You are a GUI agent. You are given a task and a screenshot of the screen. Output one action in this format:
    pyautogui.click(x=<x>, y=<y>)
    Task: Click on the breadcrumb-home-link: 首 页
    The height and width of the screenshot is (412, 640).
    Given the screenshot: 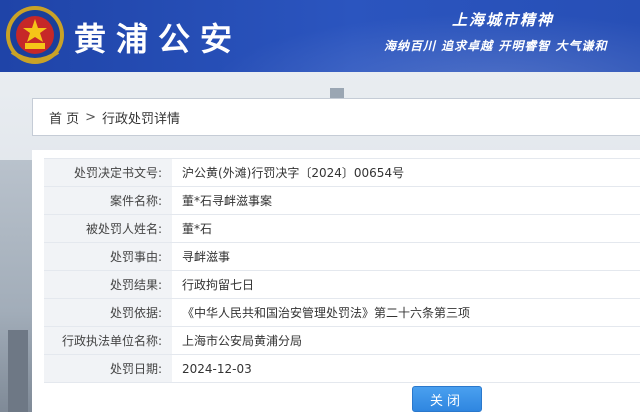 What is the action you would take?
    pyautogui.click(x=64, y=117)
    